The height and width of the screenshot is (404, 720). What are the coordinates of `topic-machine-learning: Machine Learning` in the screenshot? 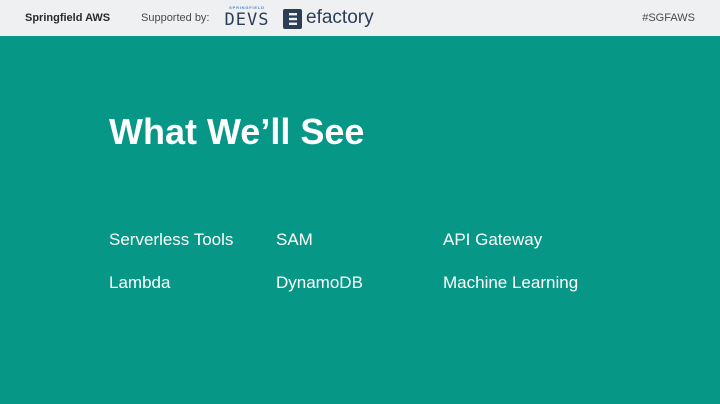 It's located at (511, 282).